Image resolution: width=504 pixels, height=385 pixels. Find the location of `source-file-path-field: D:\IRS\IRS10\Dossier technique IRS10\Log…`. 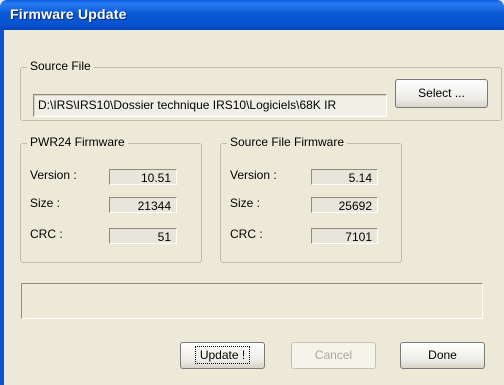

source-file-path-field: D:\IRS\IRS10\Dossier technique IRS10\Log… is located at coordinates (210, 105).